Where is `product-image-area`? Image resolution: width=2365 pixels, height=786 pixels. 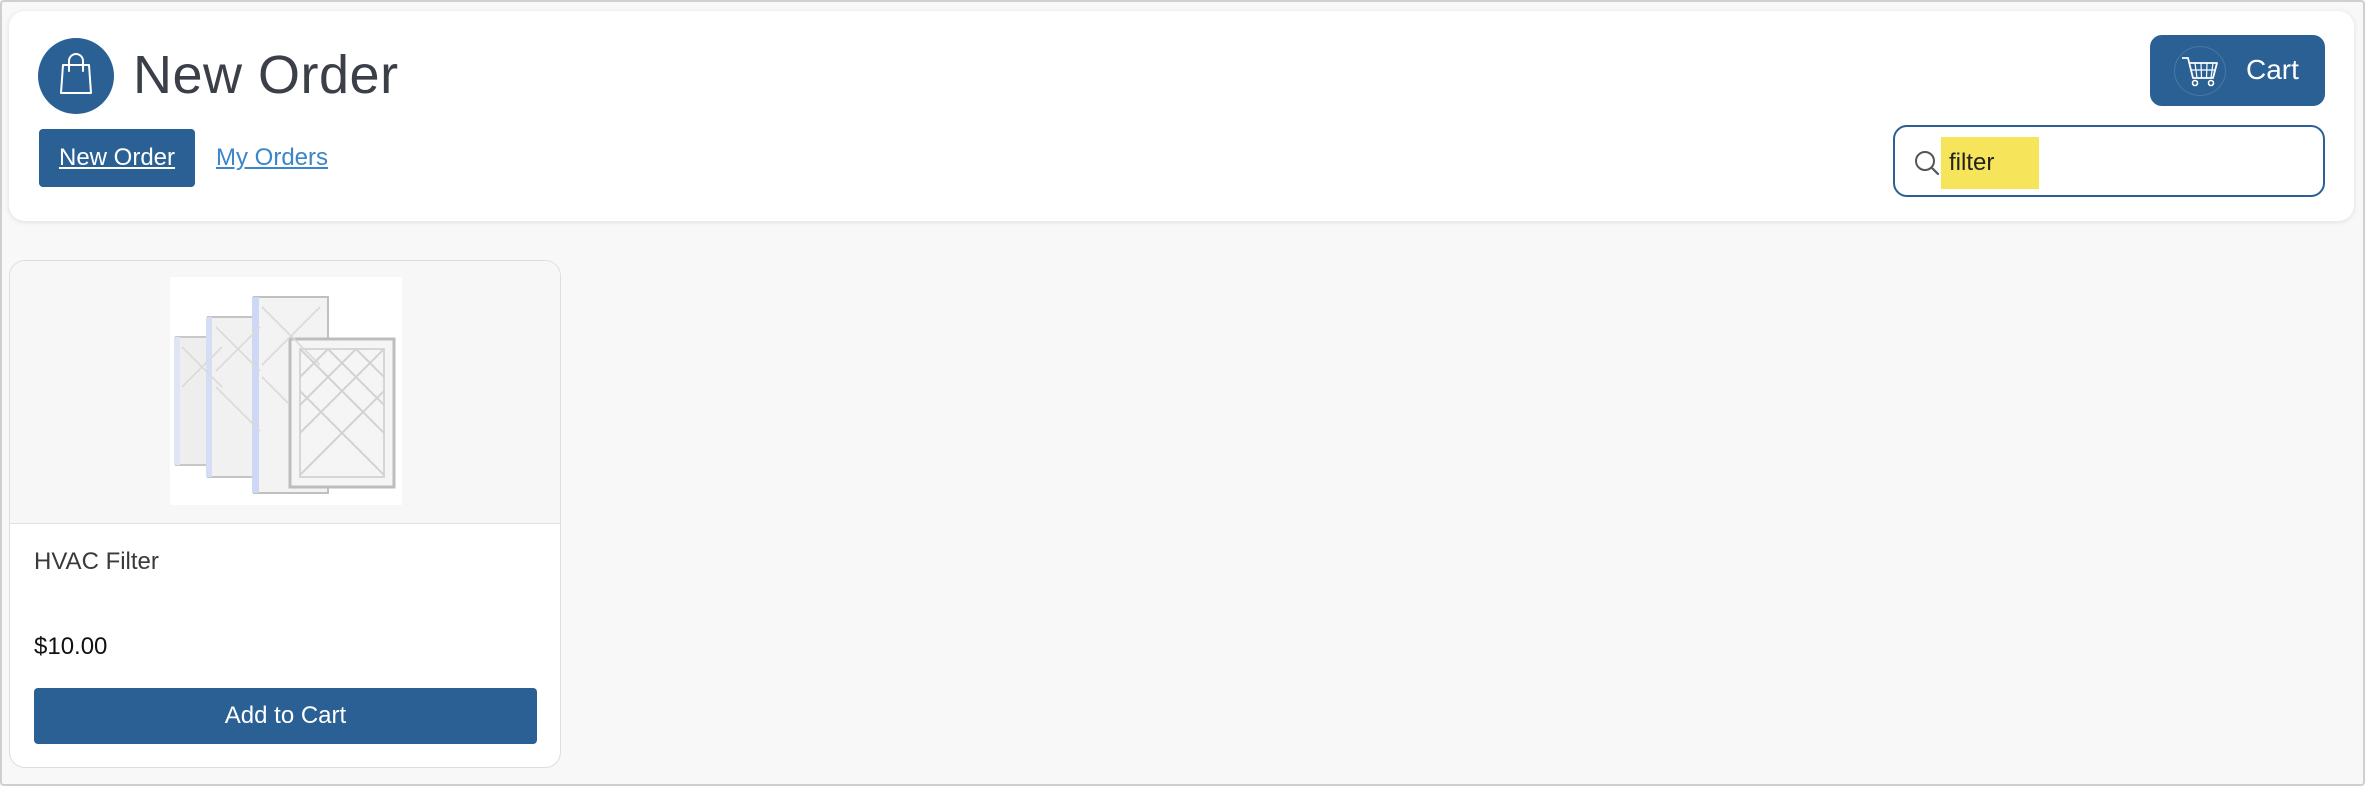
product-image-area is located at coordinates (285, 392).